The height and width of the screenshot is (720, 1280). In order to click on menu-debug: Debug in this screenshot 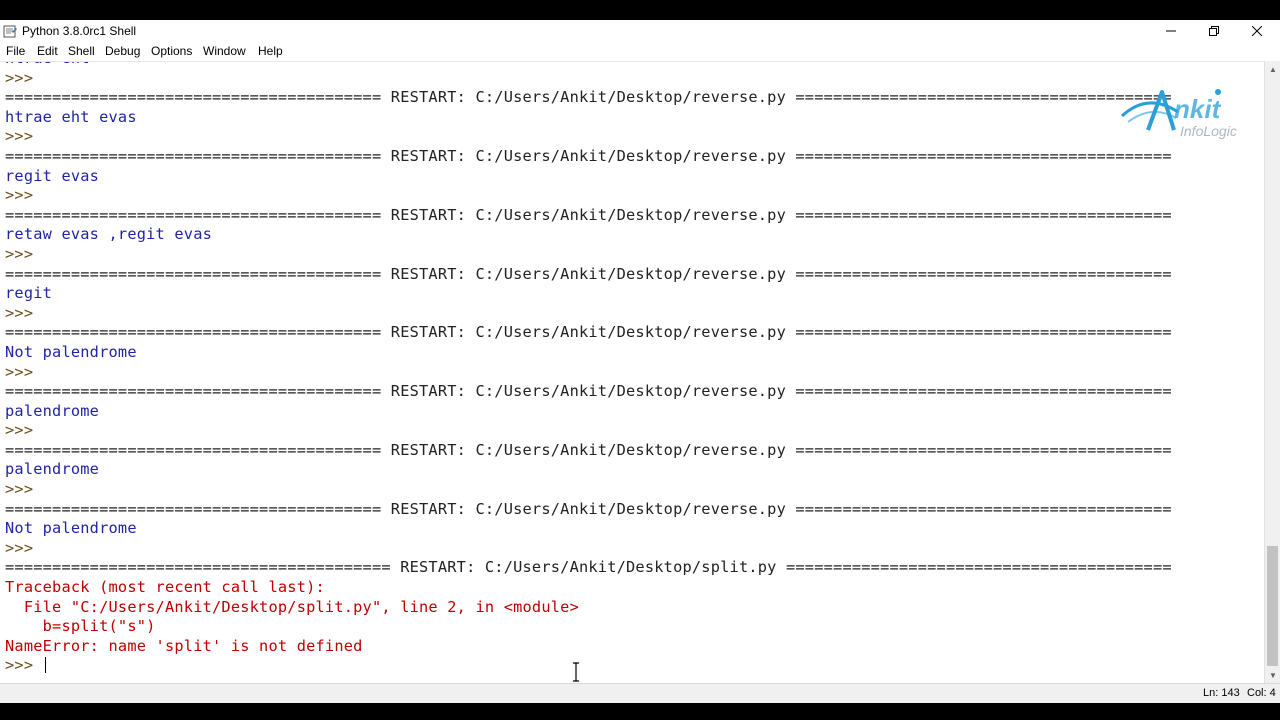, I will do `click(122, 51)`.